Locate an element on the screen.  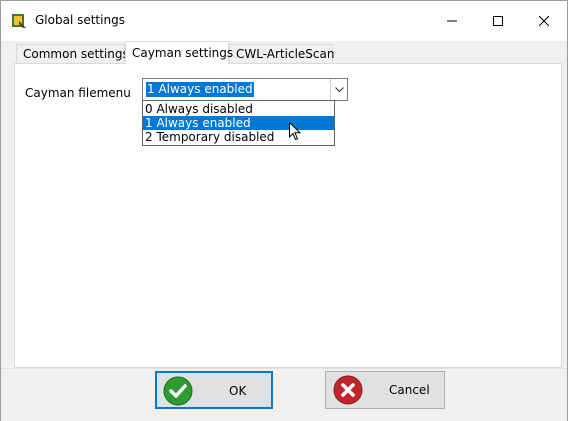
close-button is located at coordinates (544, 21).